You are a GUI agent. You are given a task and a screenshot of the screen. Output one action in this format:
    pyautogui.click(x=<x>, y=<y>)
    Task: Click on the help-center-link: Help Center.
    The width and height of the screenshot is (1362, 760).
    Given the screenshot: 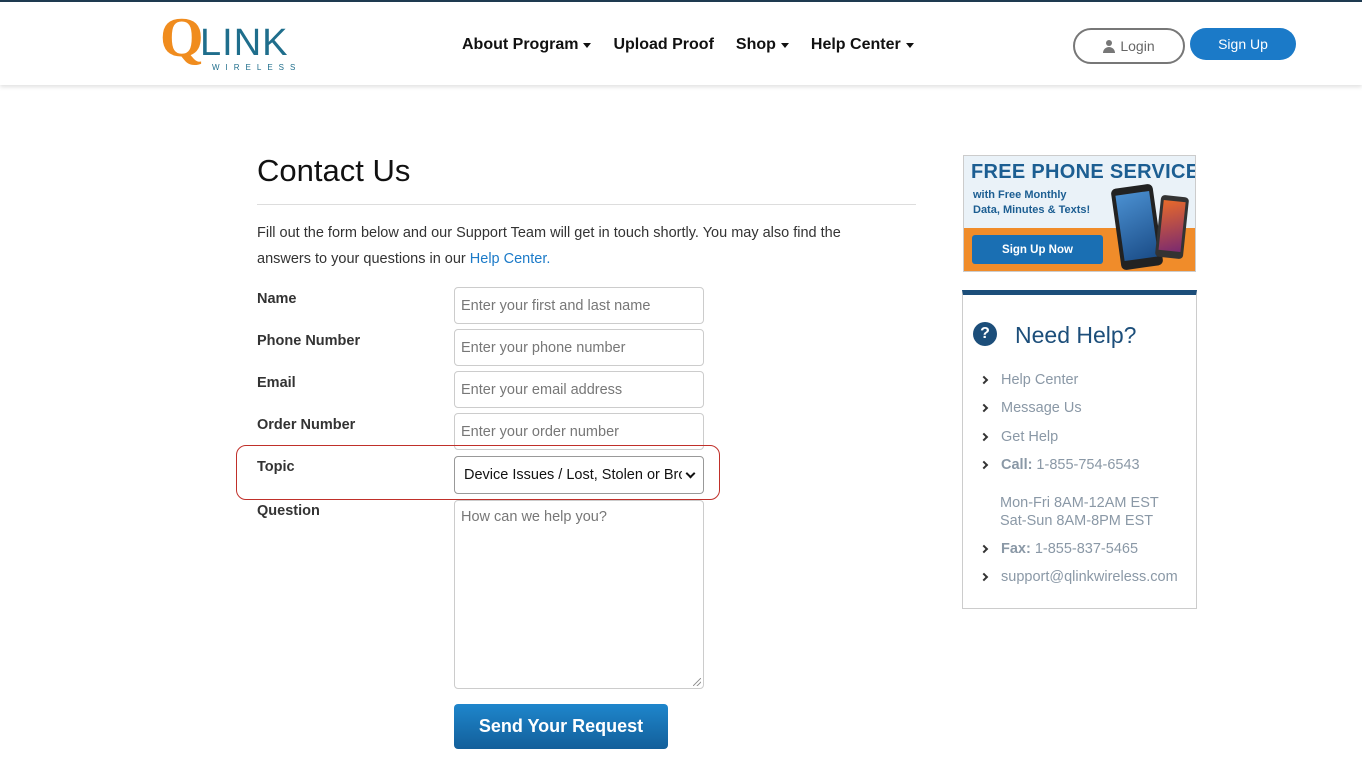 What is the action you would take?
    pyautogui.click(x=510, y=259)
    